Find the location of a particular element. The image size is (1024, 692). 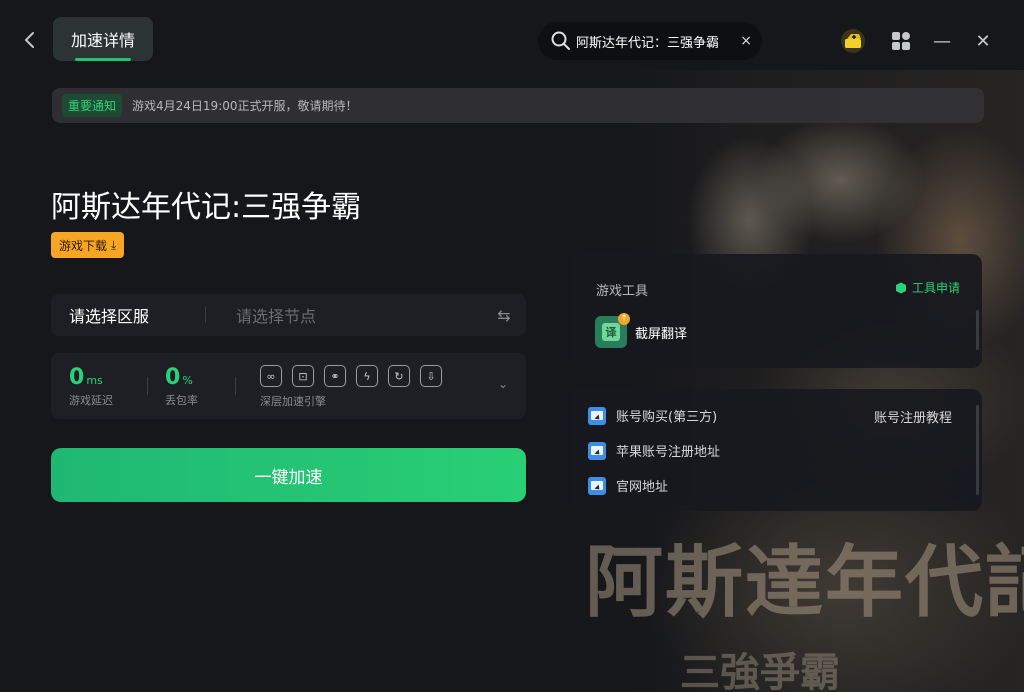

swap-icon: ⇆ is located at coordinates (504, 315).